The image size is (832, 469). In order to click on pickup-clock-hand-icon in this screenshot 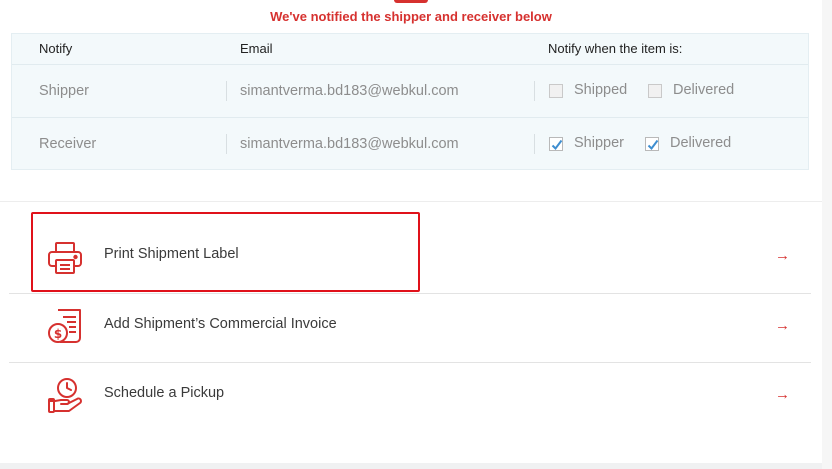, I will do `click(66, 398)`.